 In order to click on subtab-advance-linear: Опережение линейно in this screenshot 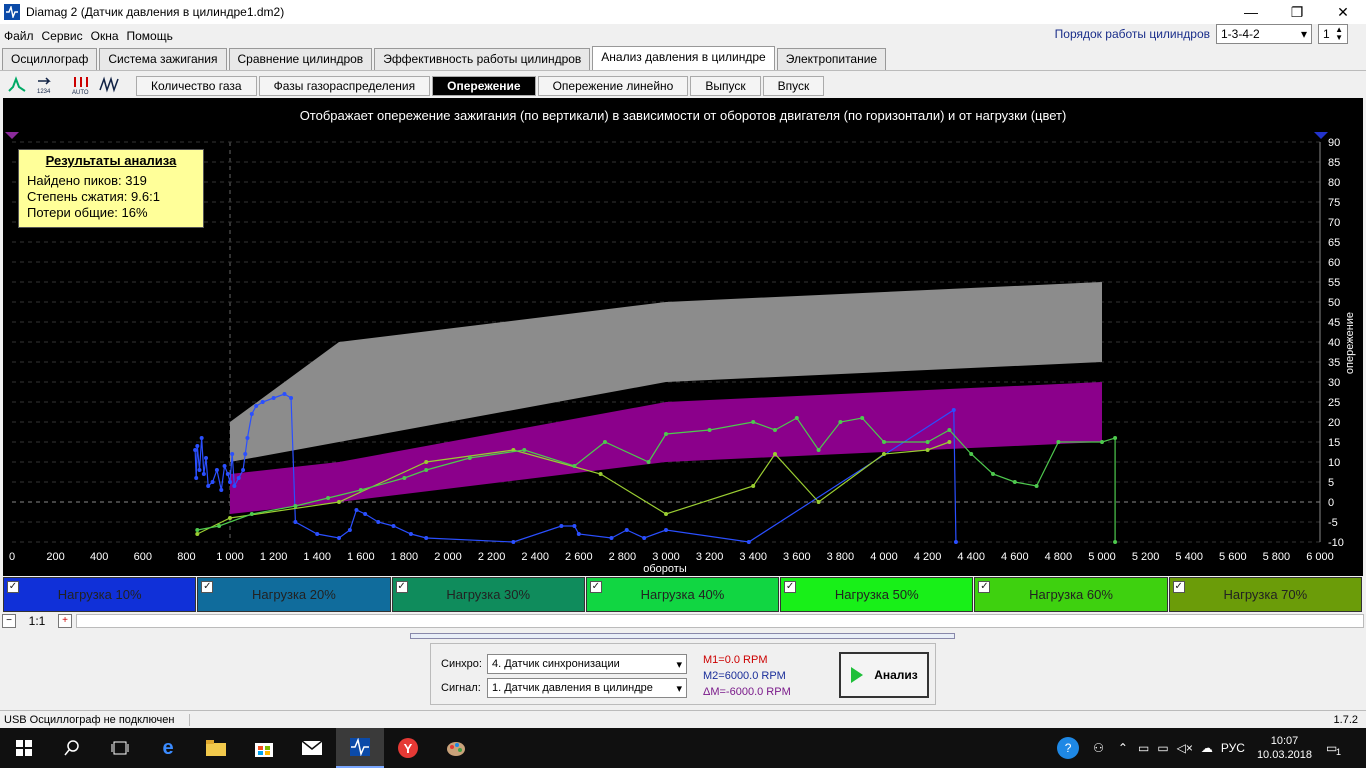, I will do `click(613, 86)`.